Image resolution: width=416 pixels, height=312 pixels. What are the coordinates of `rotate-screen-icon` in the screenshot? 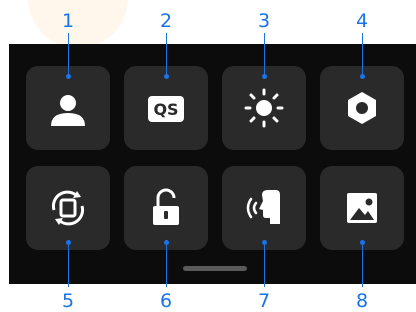 It's located at (68, 208).